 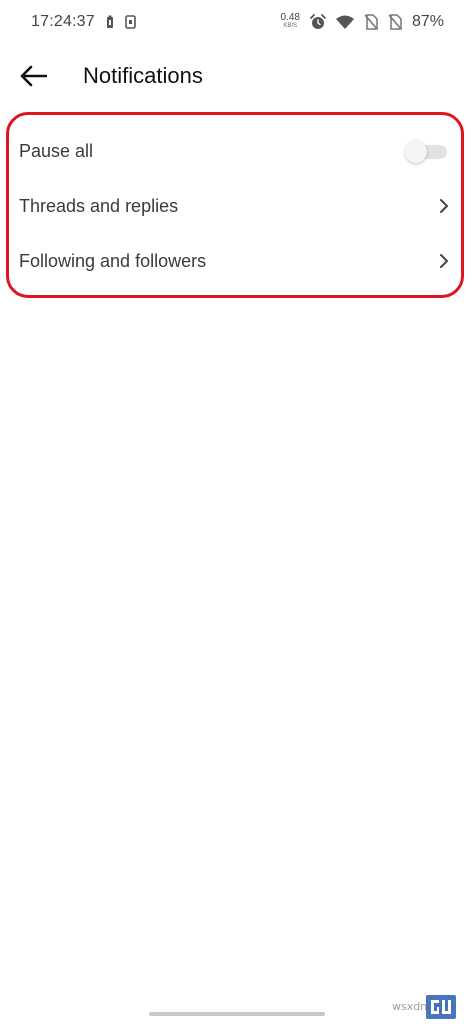 What do you see at coordinates (234, 151) in the screenshot?
I see `pause-all-row: Pause all` at bounding box center [234, 151].